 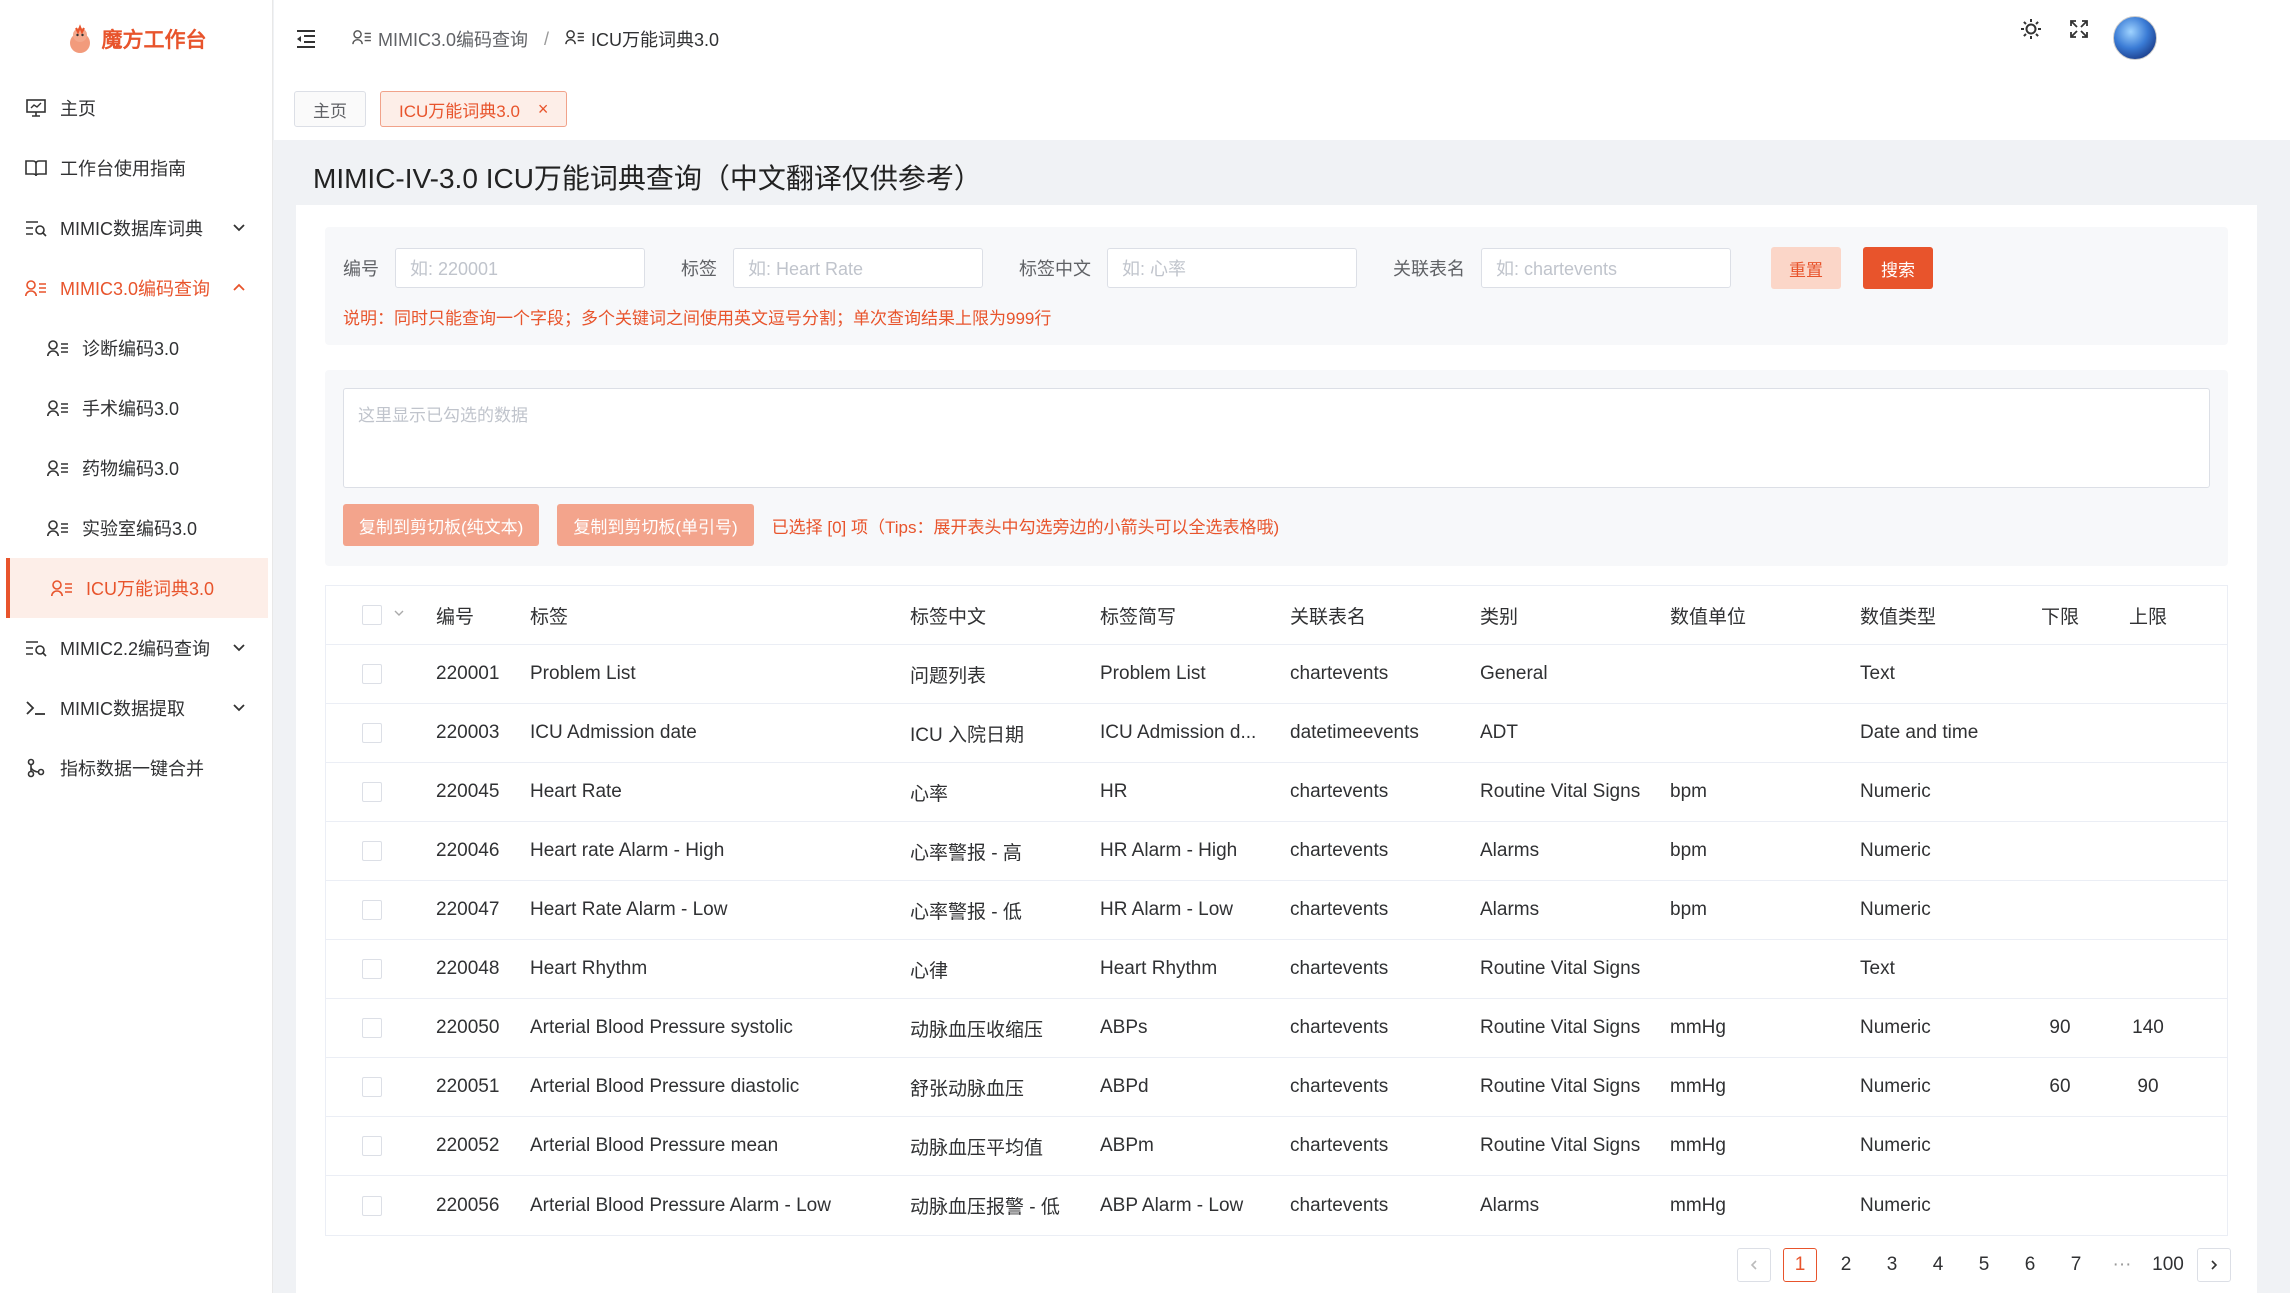 I want to click on page-ellipsis: ···, so click(x=2122, y=1265).